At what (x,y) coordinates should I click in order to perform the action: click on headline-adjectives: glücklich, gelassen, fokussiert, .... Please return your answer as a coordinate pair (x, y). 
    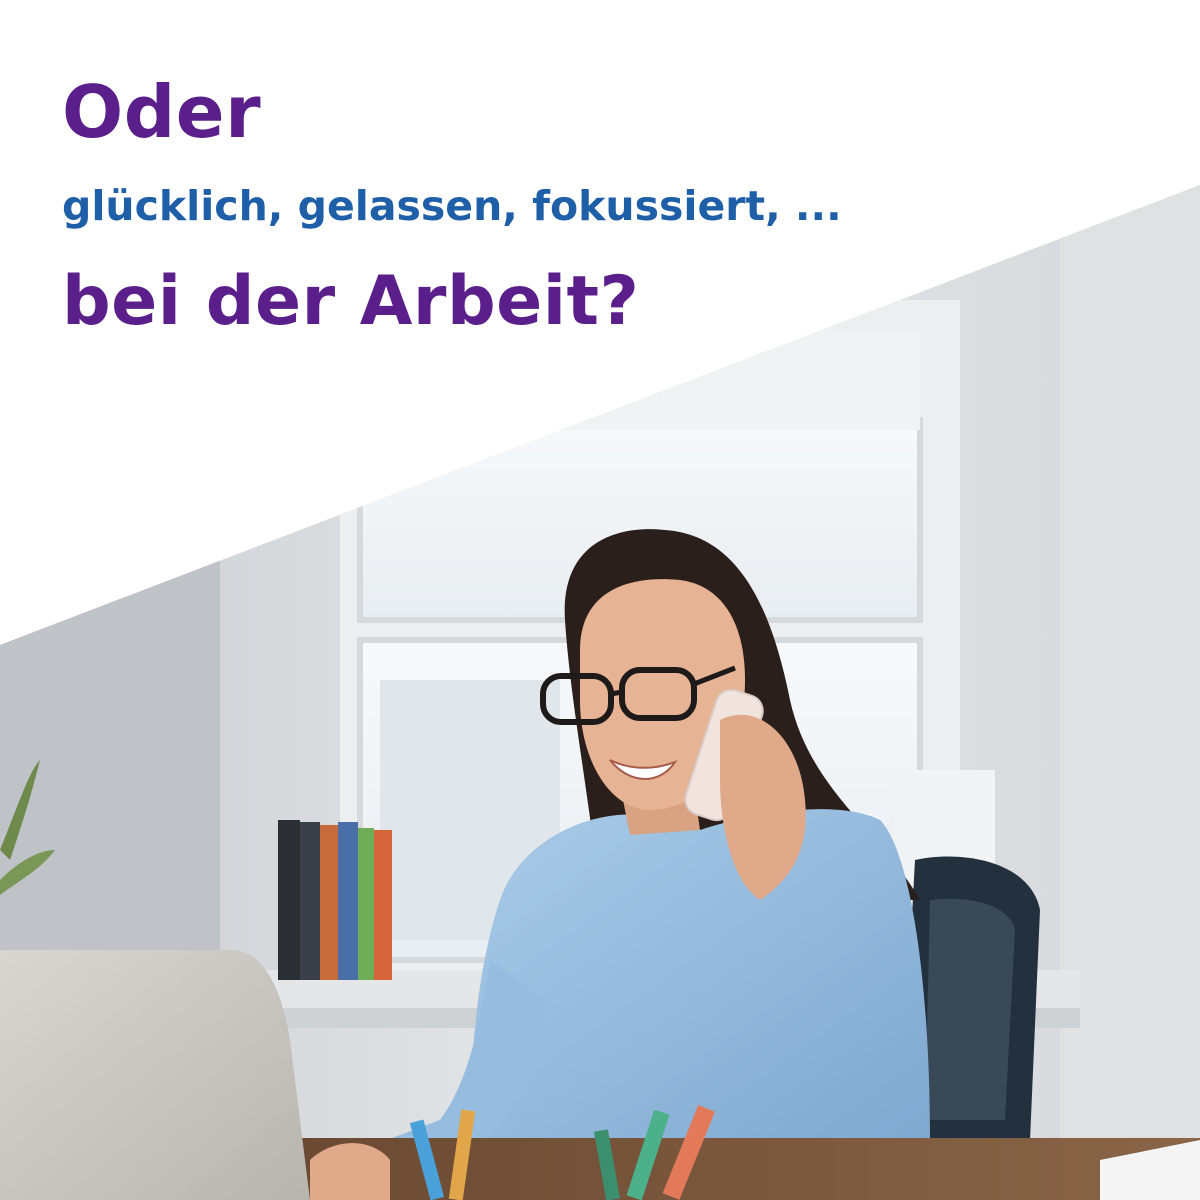
    Looking at the image, I should click on (452, 206).